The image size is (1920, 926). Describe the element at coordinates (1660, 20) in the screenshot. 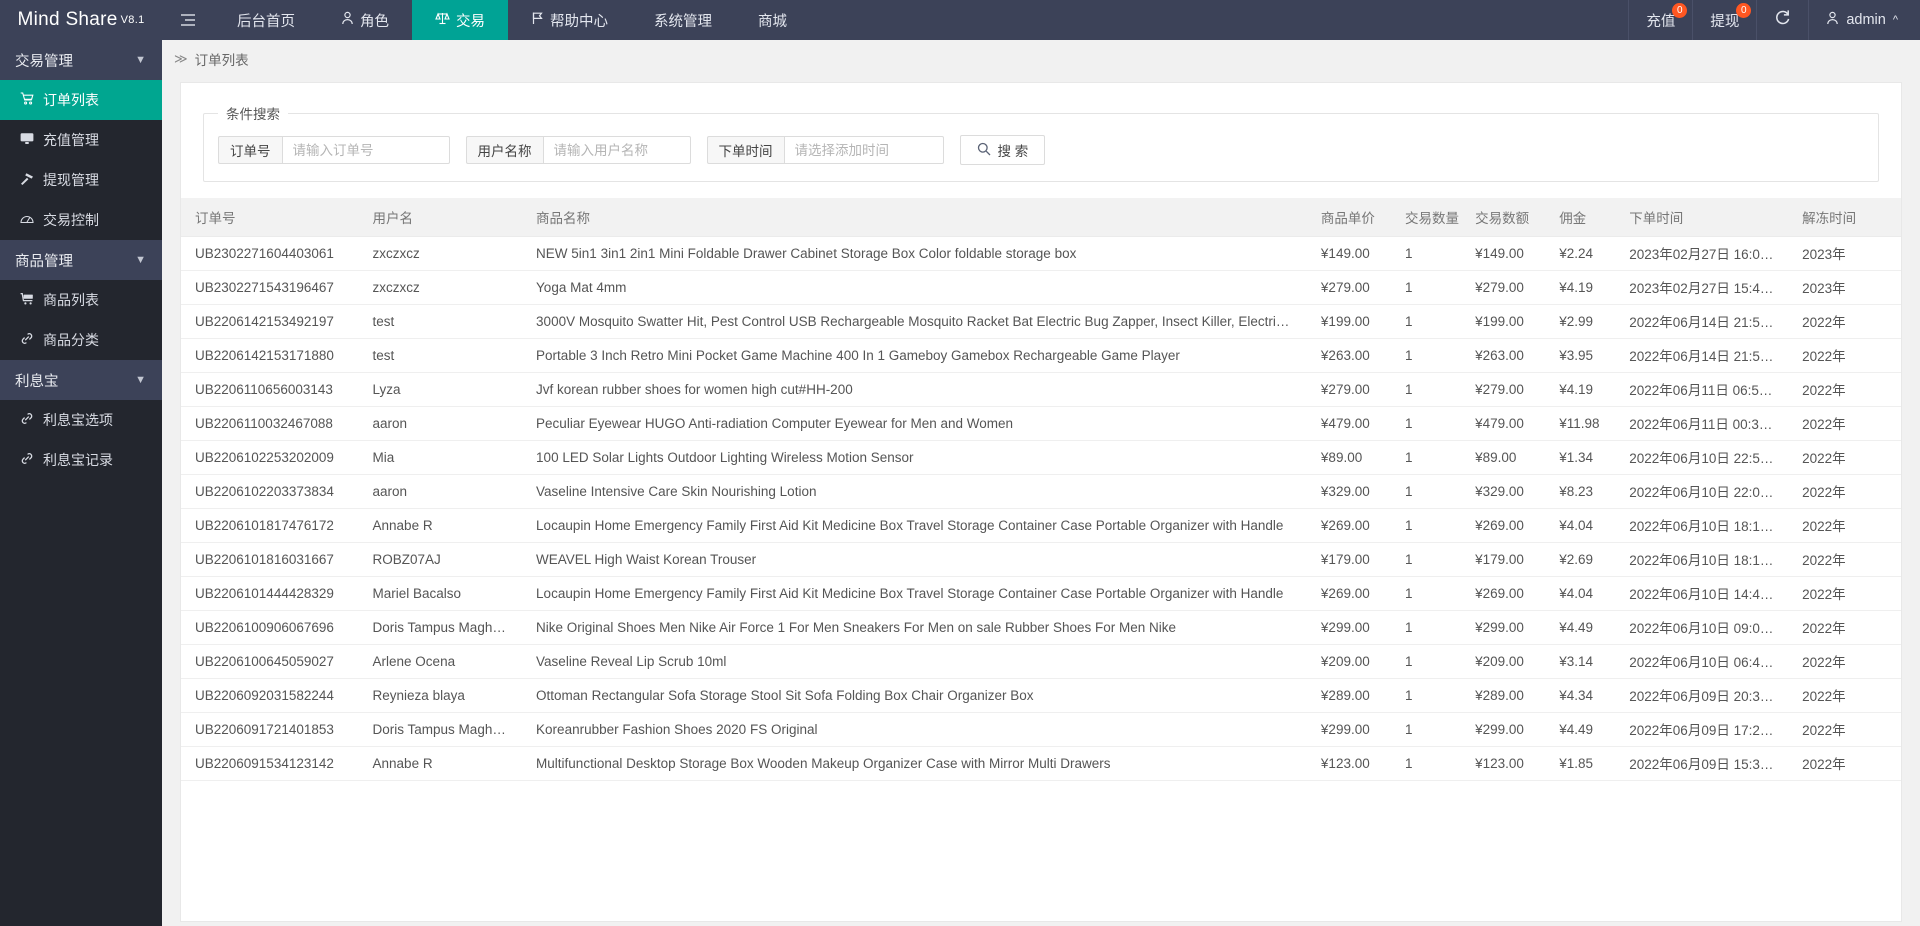

I see `recharge-button: 充值 0` at that location.